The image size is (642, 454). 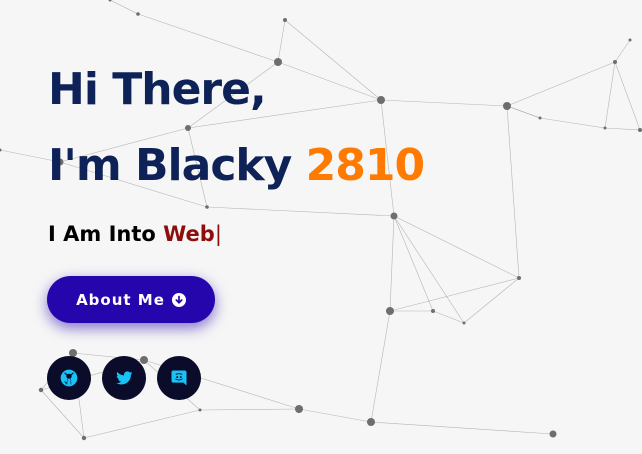 What do you see at coordinates (177, 165) in the screenshot?
I see `intro-text: I'm Blacky` at bounding box center [177, 165].